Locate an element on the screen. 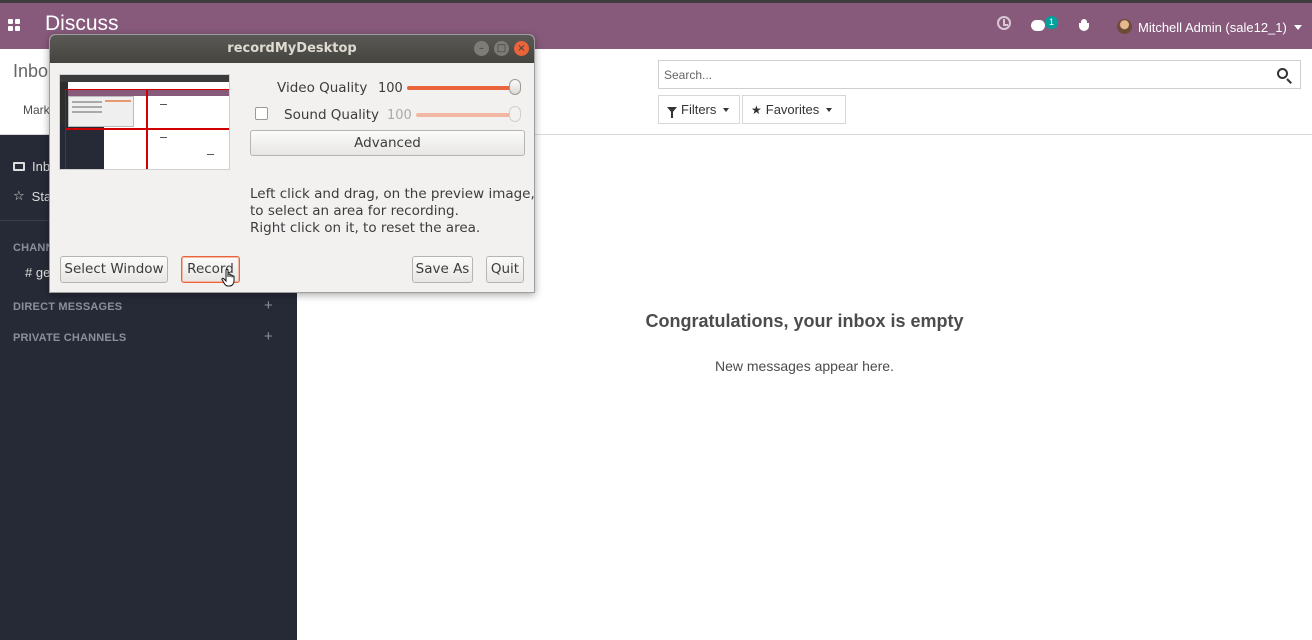  empty-inbox-title: Congratulations, your inbox is empty is located at coordinates (804, 321).